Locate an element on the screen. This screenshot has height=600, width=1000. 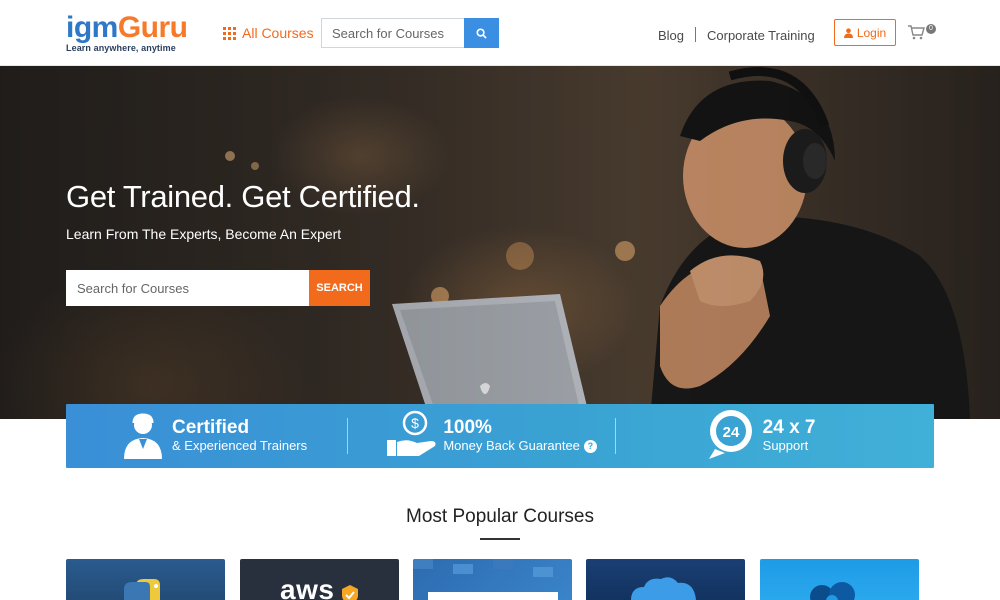
hero-title: Get Trained. Get Certified. is located at coordinates (243, 196).